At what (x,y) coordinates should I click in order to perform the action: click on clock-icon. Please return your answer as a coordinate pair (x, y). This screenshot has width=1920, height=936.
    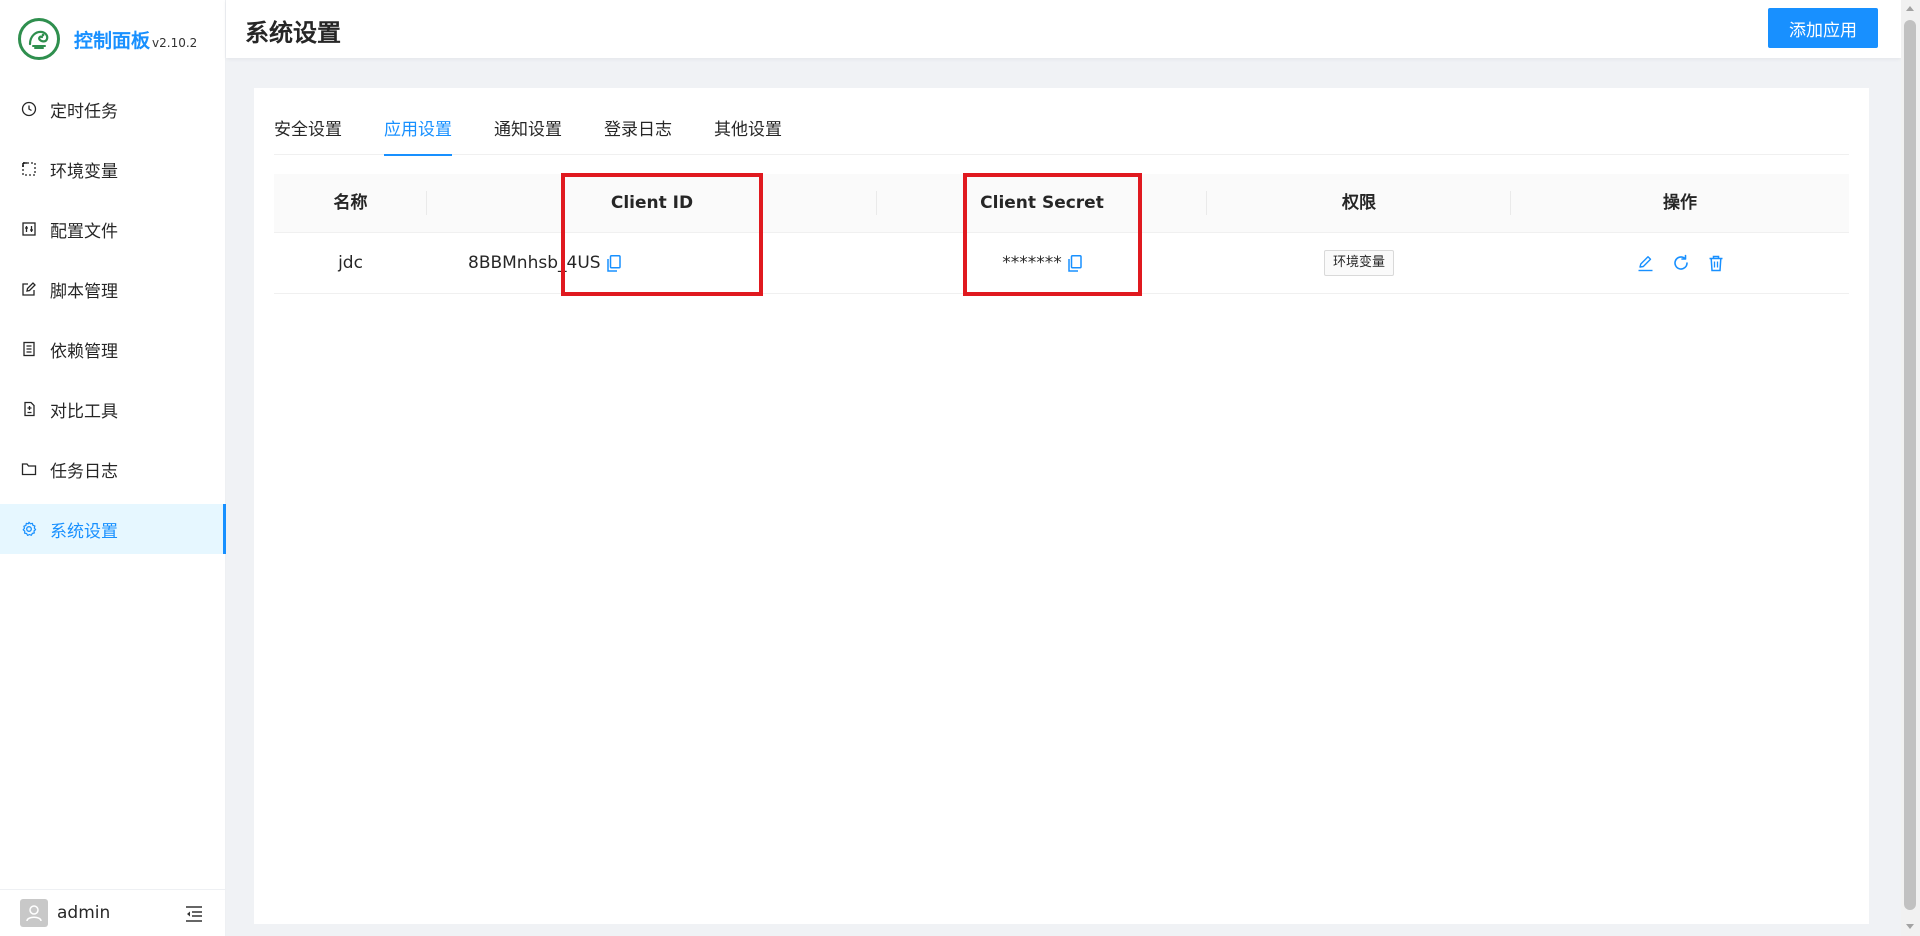
    Looking at the image, I should click on (29, 109).